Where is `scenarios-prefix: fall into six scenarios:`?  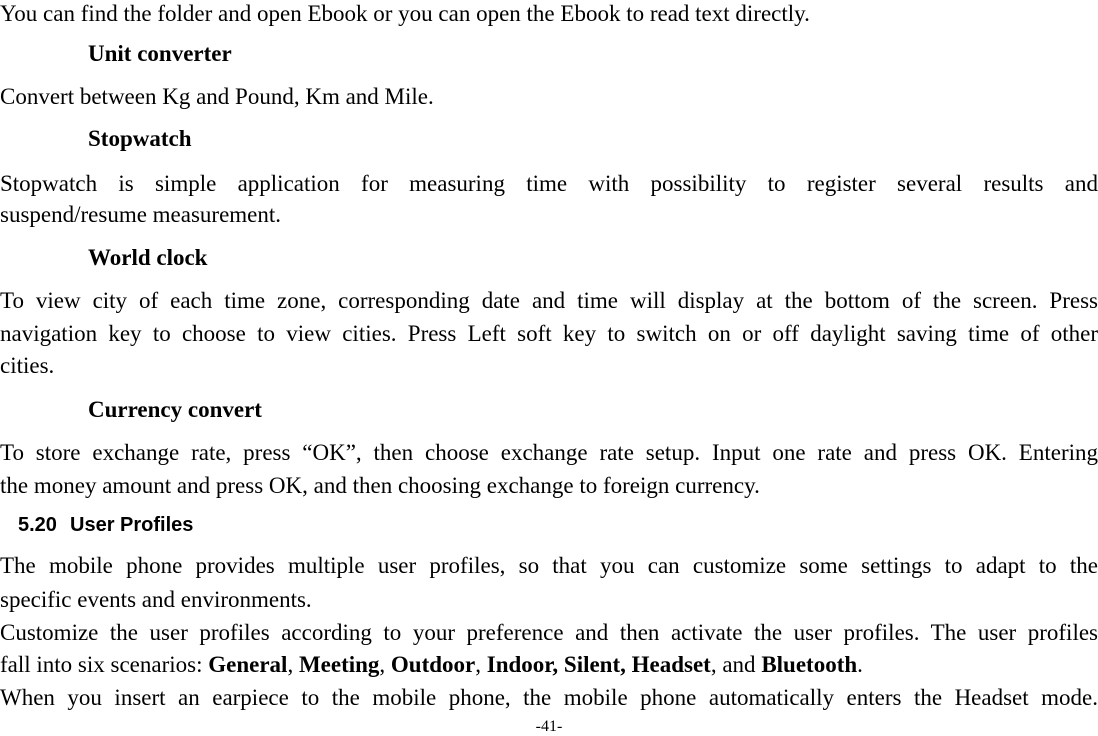 scenarios-prefix: fall into six scenarios: is located at coordinates (104, 664).